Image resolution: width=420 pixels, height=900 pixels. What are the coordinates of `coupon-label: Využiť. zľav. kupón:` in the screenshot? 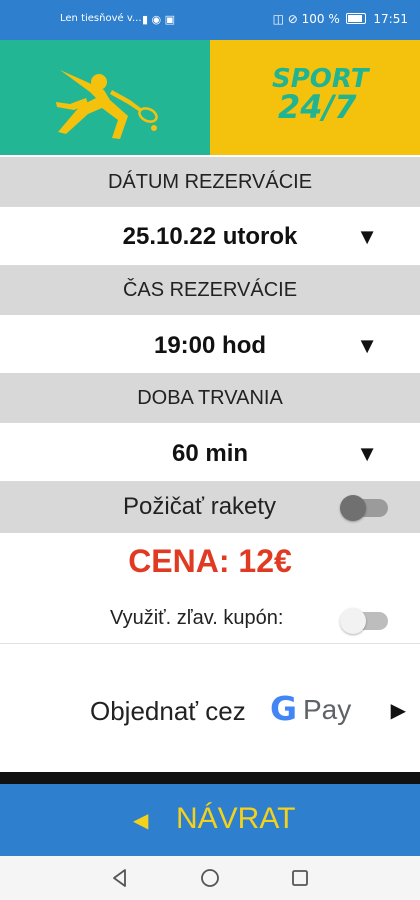 It's located at (197, 618).